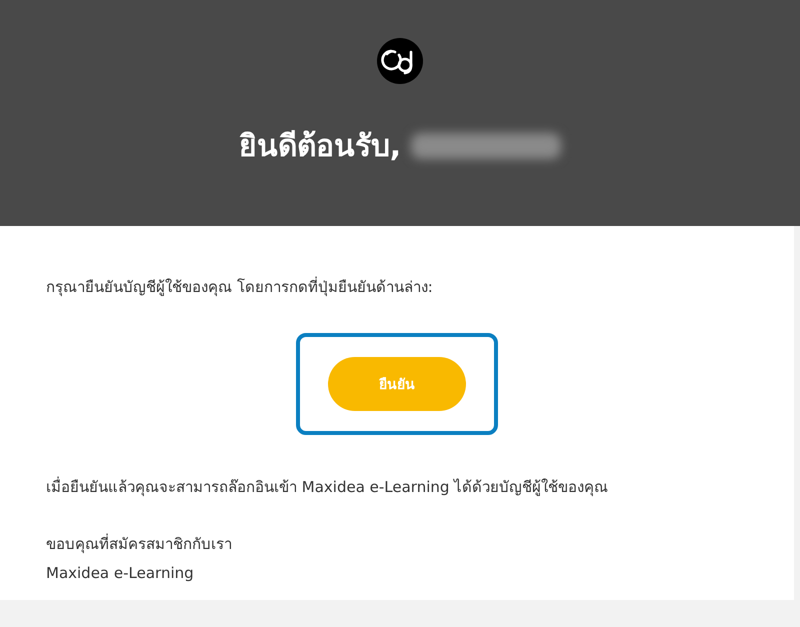  What do you see at coordinates (120, 573) in the screenshot?
I see `signature-text: Maxidea e-Learning` at bounding box center [120, 573].